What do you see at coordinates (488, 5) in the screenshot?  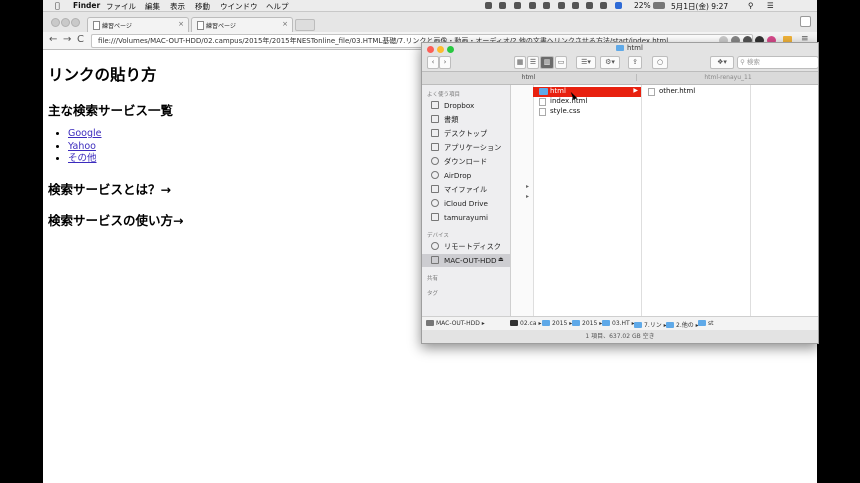 I see `status-icon` at bounding box center [488, 5].